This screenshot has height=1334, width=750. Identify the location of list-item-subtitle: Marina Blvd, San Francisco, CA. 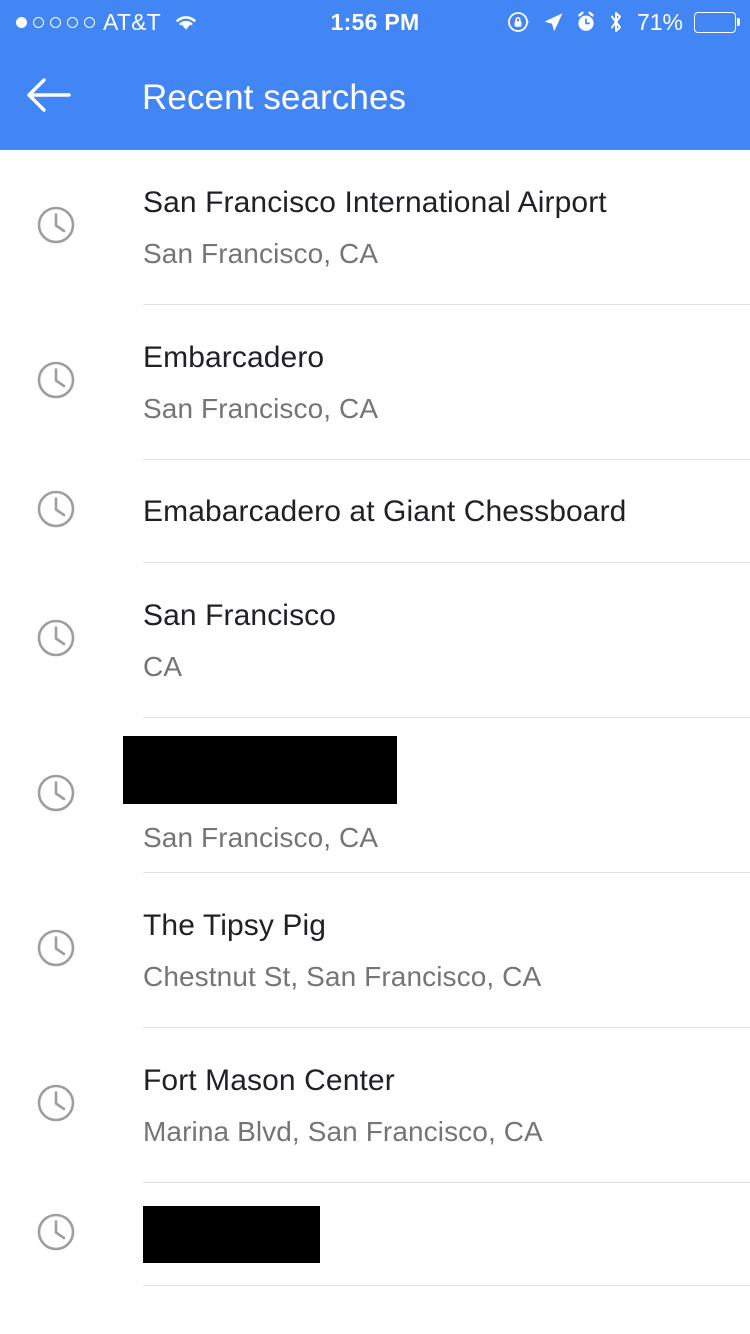
(343, 1132).